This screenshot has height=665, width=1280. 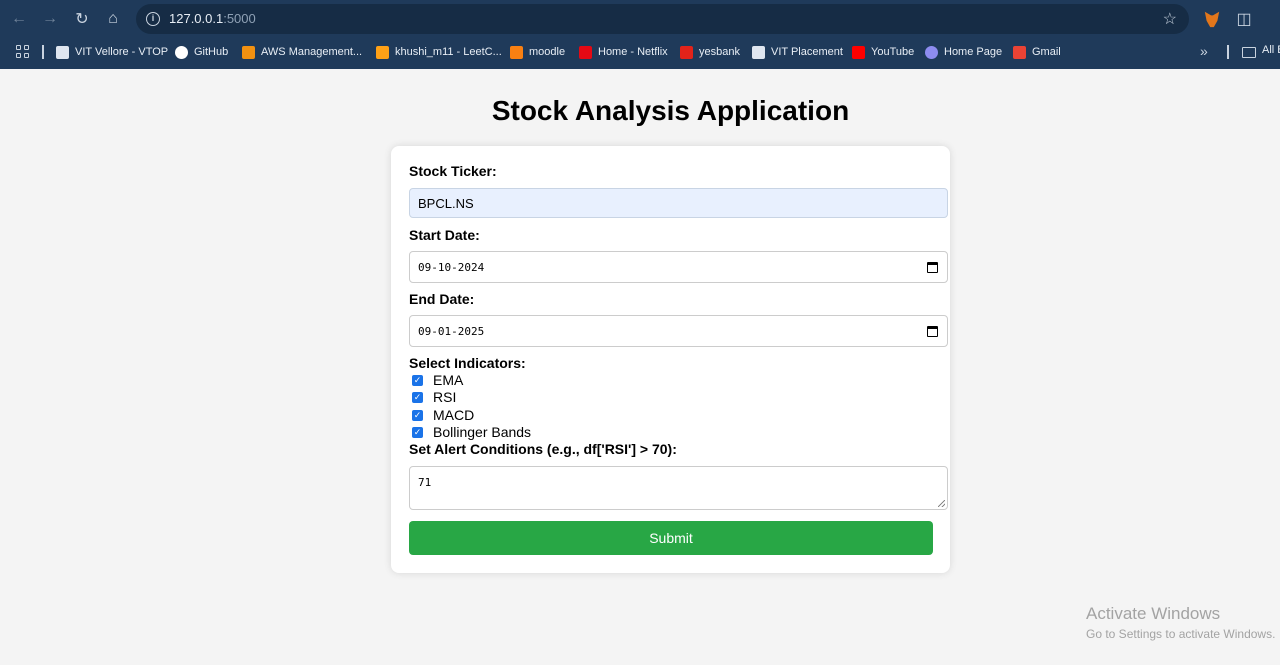 I want to click on bookmark-label: YouTube, so click(x=893, y=52).